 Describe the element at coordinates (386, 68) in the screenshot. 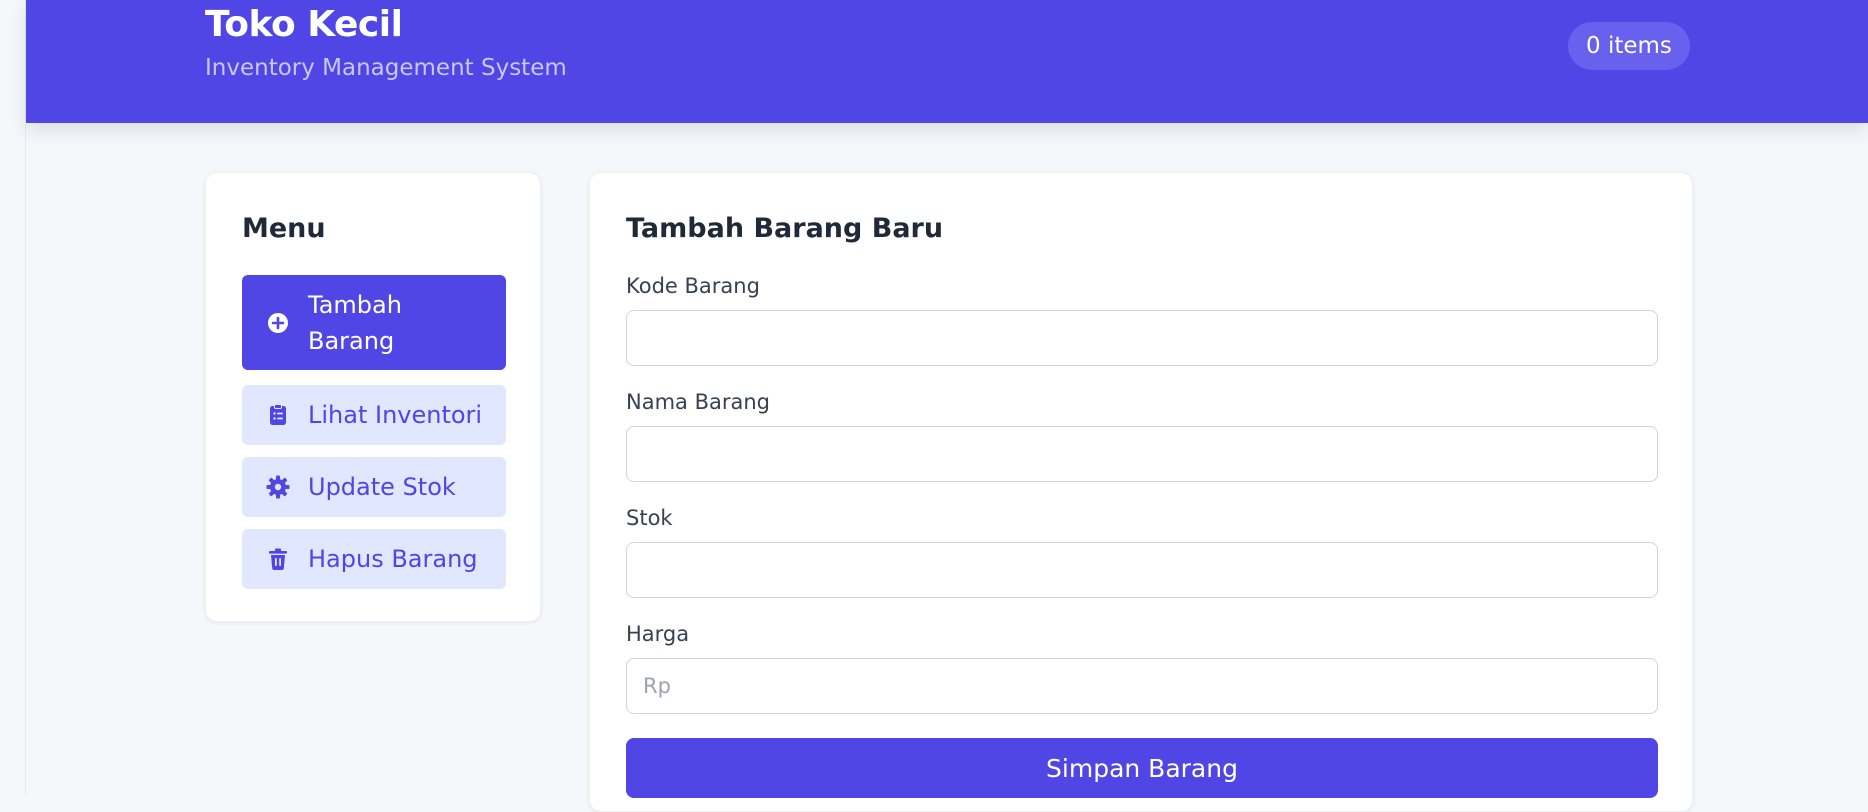

I see `app-subtitle: Inventory Management System` at that location.